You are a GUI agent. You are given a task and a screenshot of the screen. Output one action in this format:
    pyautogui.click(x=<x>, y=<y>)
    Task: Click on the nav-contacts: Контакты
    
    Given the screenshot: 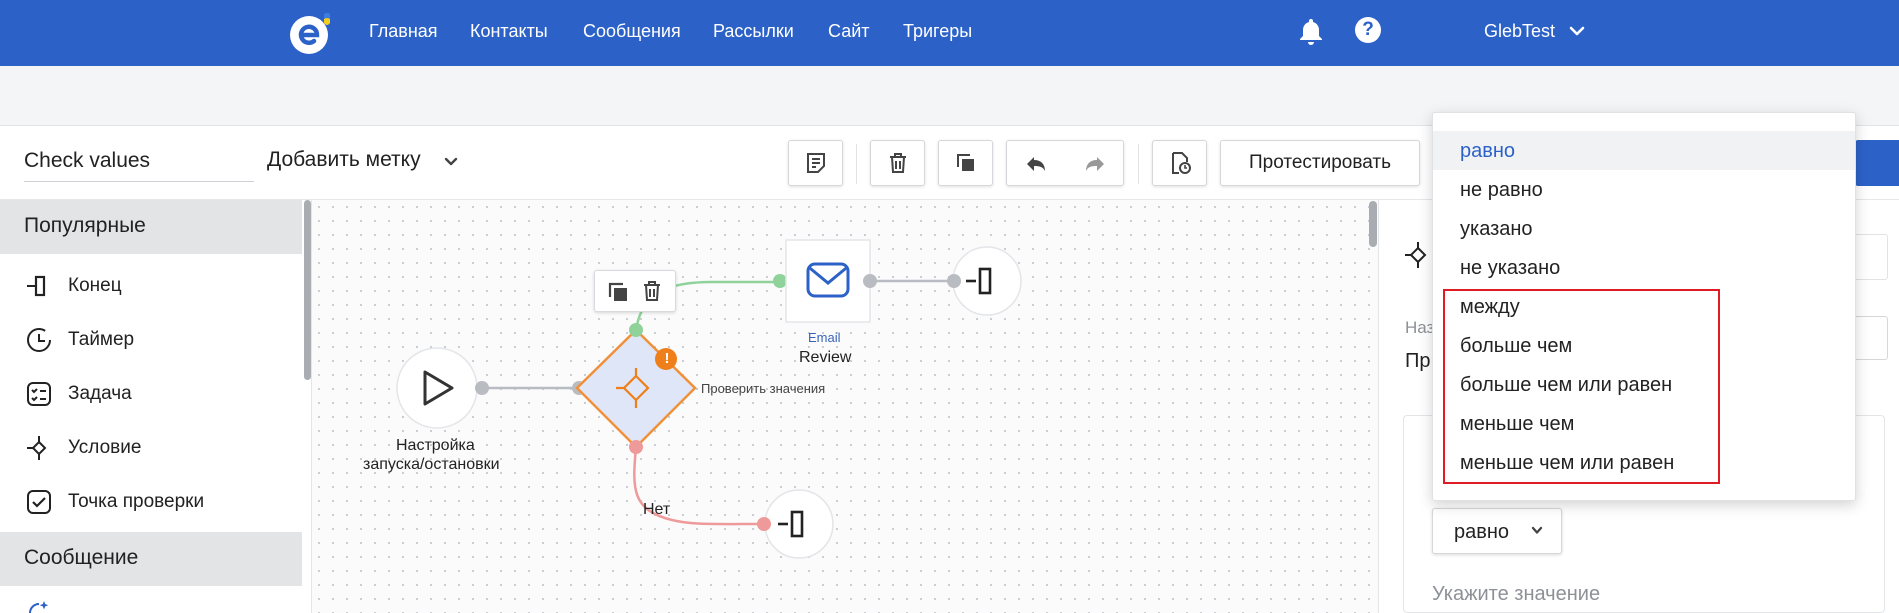 What is the action you would take?
    pyautogui.click(x=509, y=31)
    